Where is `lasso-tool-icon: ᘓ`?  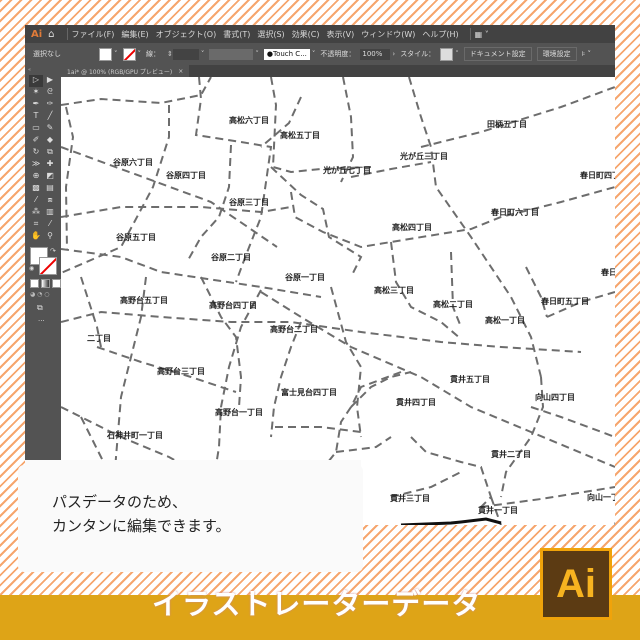 lasso-tool-icon: ᘓ is located at coordinates (50, 93).